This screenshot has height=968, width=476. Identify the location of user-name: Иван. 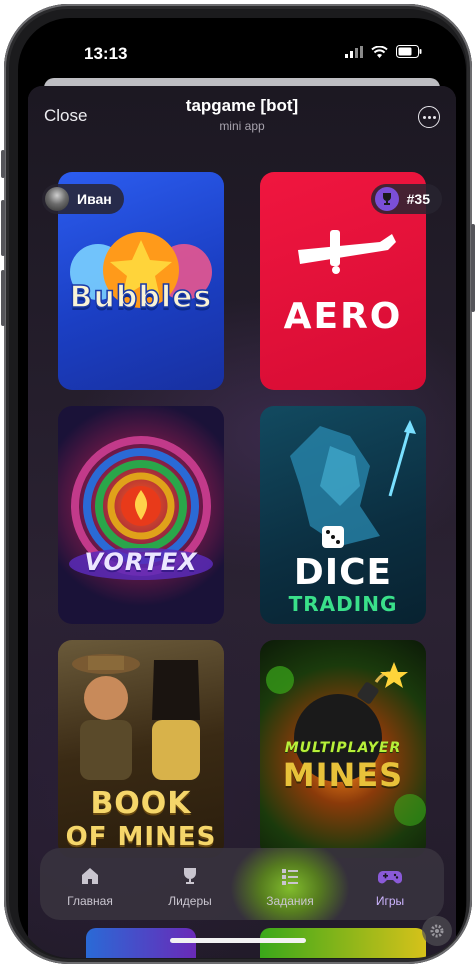
(94, 199).